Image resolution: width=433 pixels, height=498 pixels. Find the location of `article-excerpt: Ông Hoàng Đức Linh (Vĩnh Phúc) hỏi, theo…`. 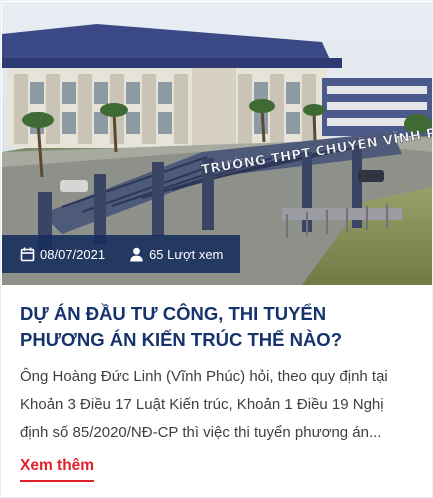

article-excerpt: Ông Hoàng Đức Linh (Vĩnh Phúc) hỏi, theo… is located at coordinates (204, 404).